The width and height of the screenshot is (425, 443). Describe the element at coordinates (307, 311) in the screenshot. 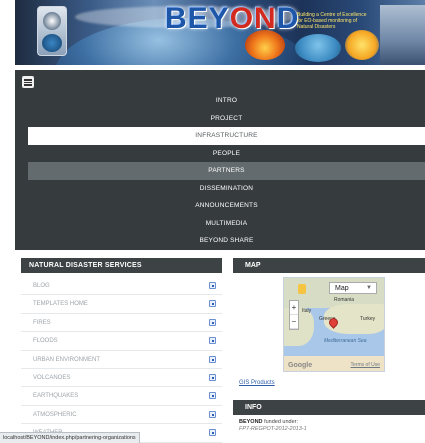

I see `map-label: Italy` at that location.